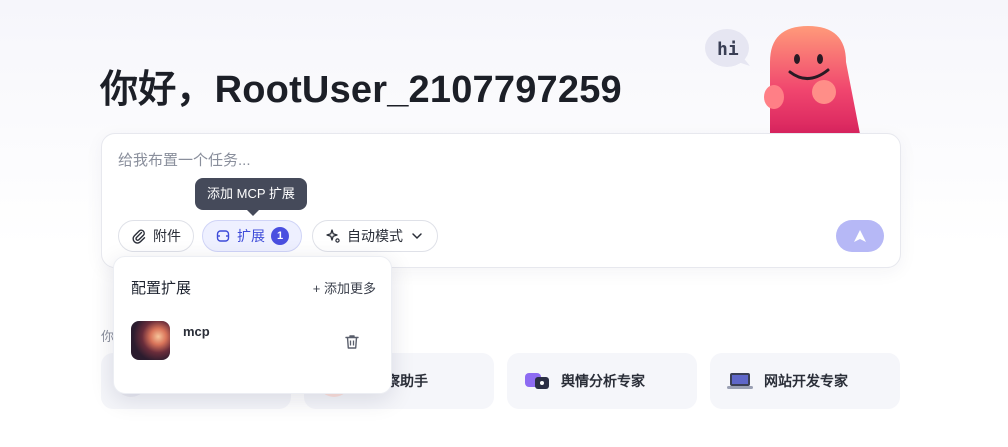 This screenshot has width=1008, height=447. What do you see at coordinates (223, 236) in the screenshot?
I see `plug-icon` at bounding box center [223, 236].